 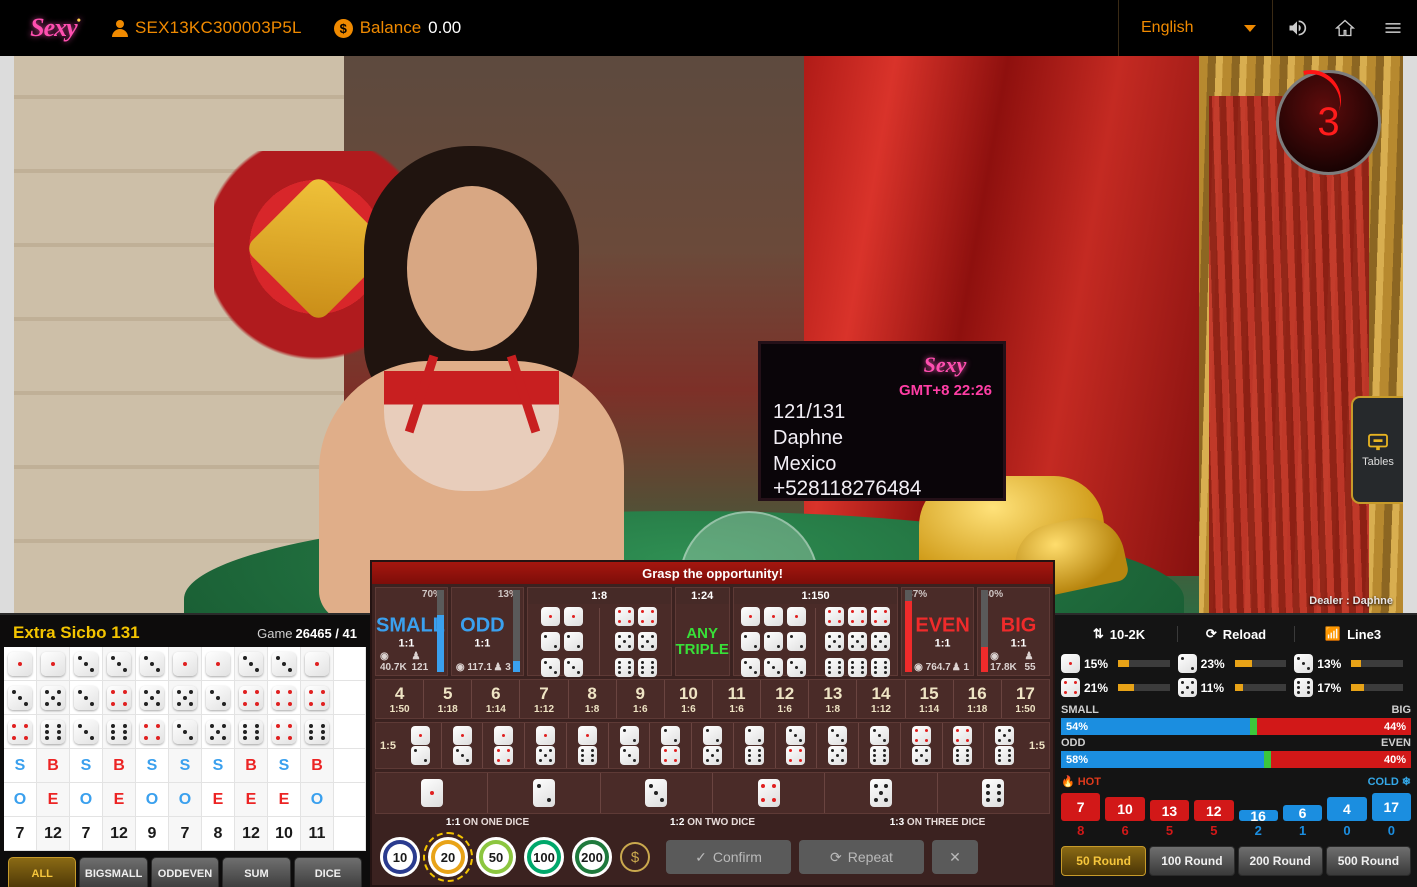 What do you see at coordinates (1013, 631) in the screenshot?
I see `big-bet-cell: 30% BIG 1:1 ◉ 17.8K ♟ 55` at bounding box center [1013, 631].